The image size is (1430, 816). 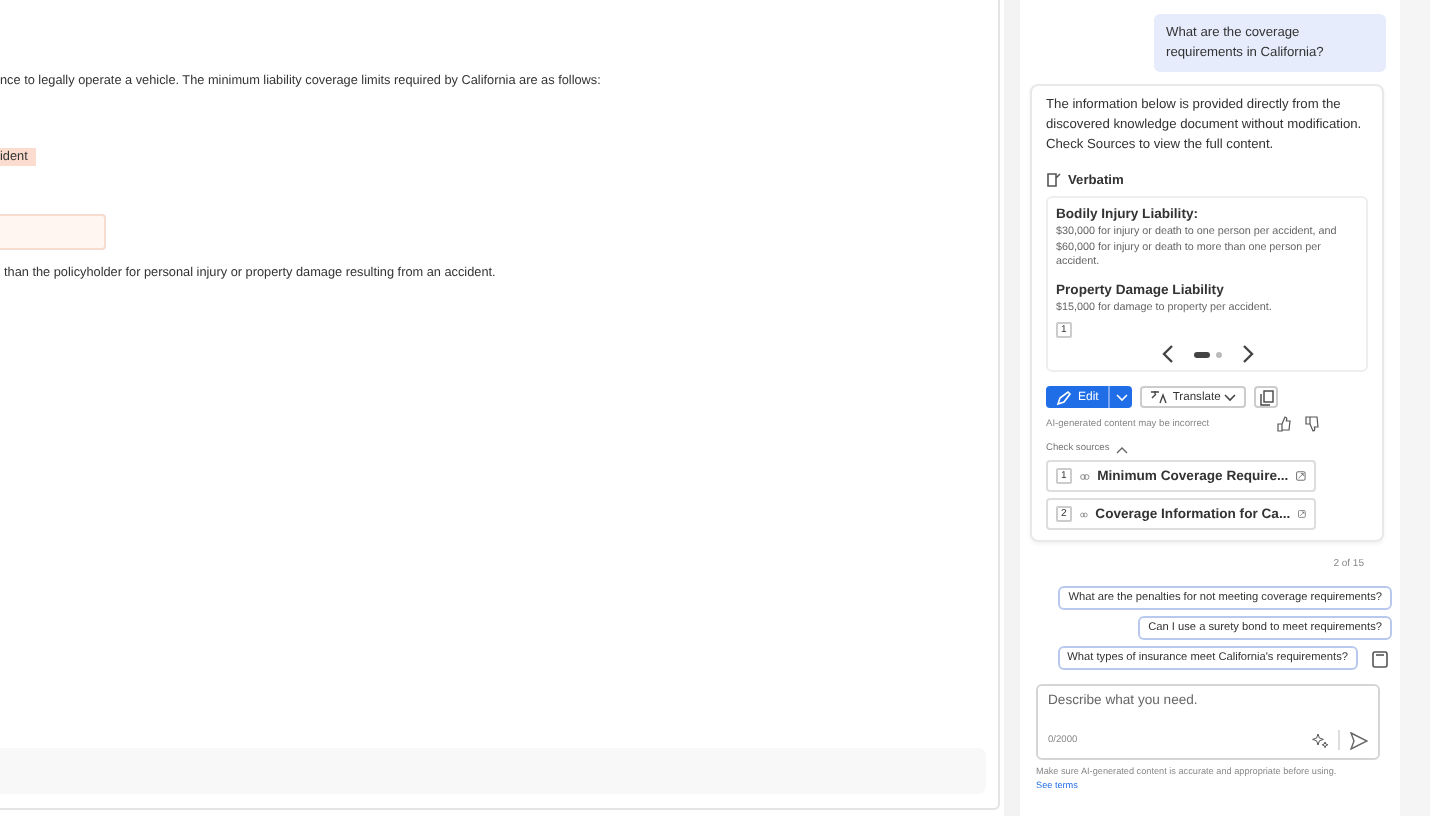 What do you see at coordinates (1359, 740) in the screenshot?
I see `send-icon` at bounding box center [1359, 740].